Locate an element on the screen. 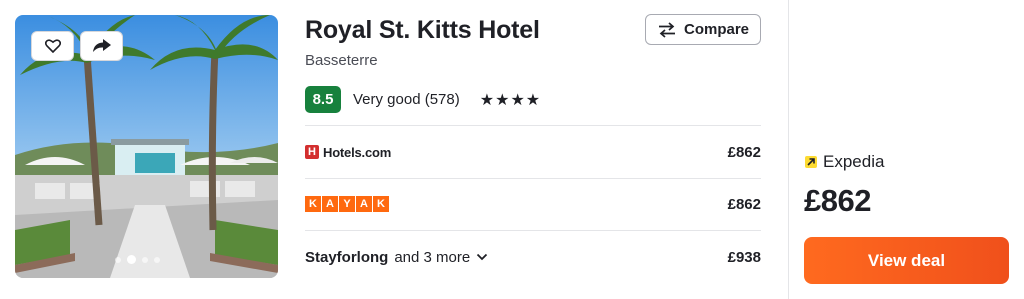 This screenshot has height=299, width=1024. best-deal-provider: Expedia is located at coordinates (844, 162).